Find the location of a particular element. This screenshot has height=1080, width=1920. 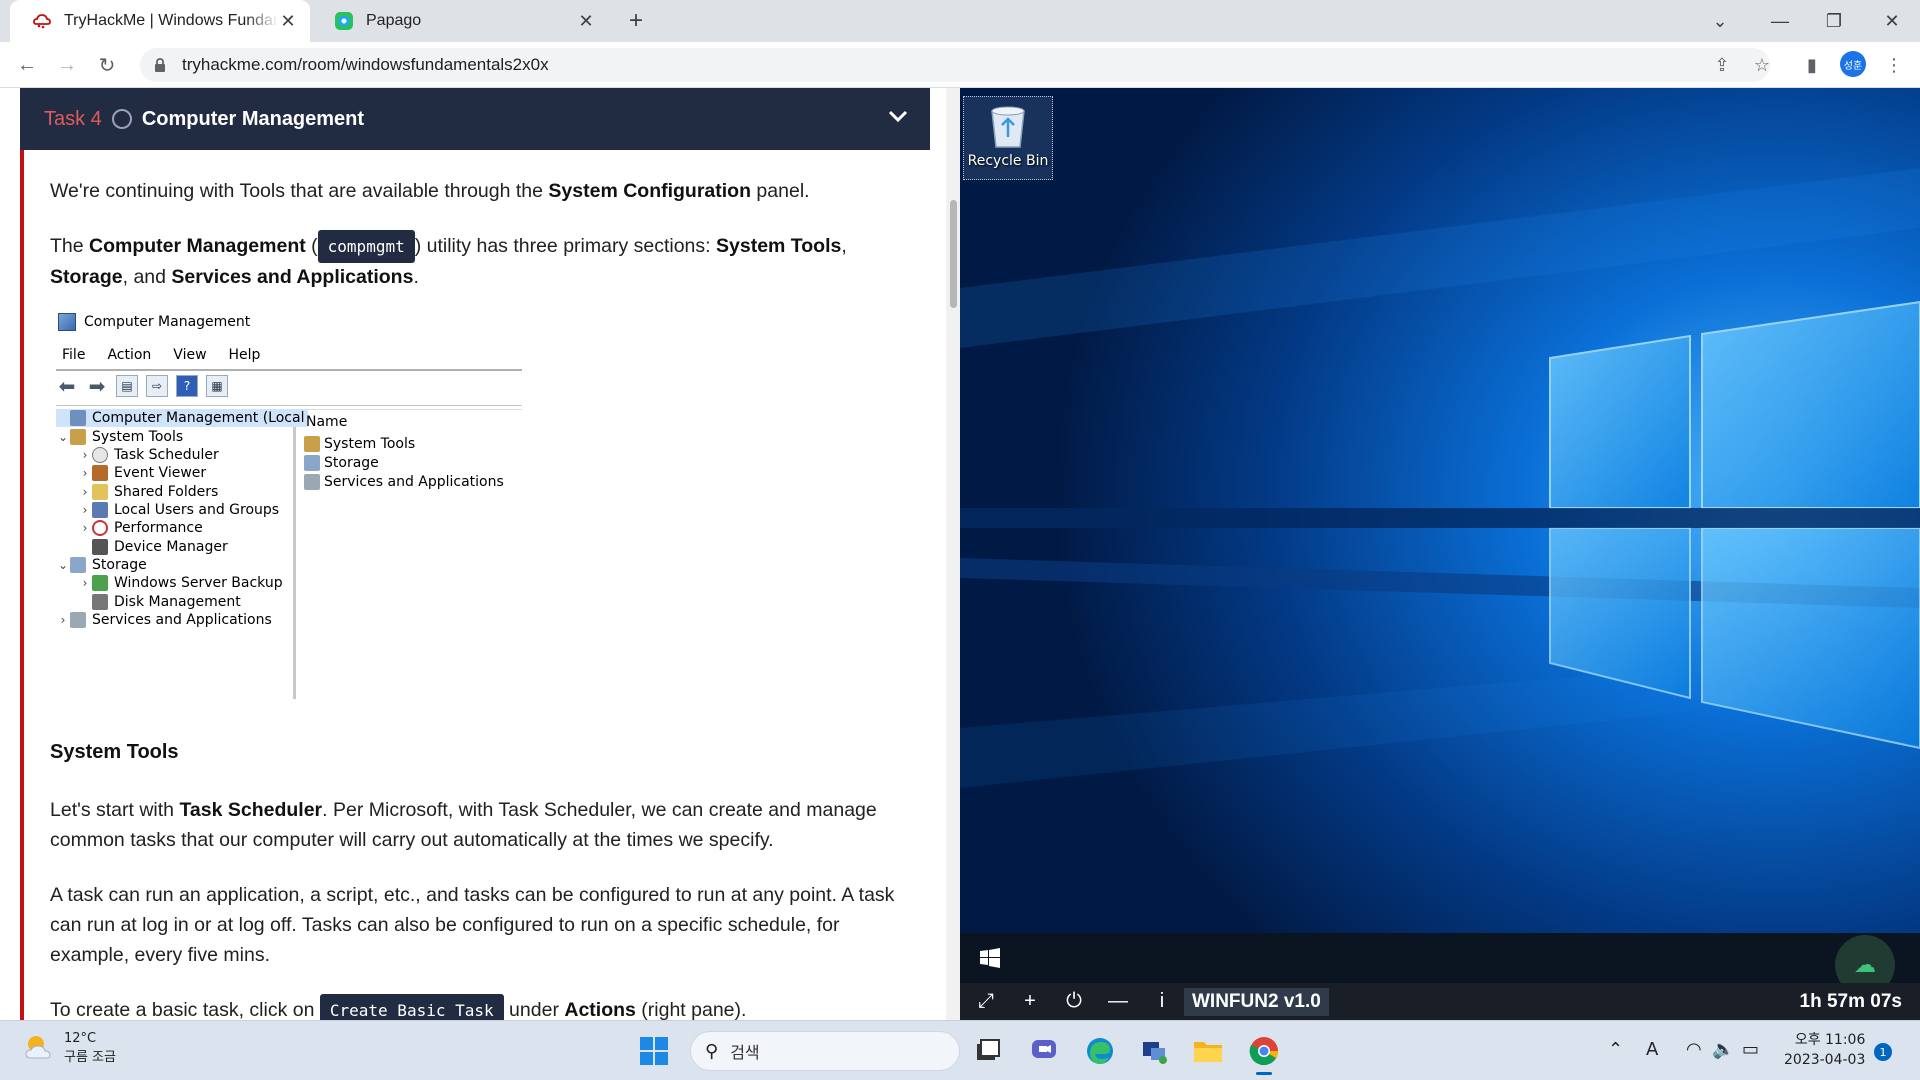

task-number: Task 4 is located at coordinates (73, 118).